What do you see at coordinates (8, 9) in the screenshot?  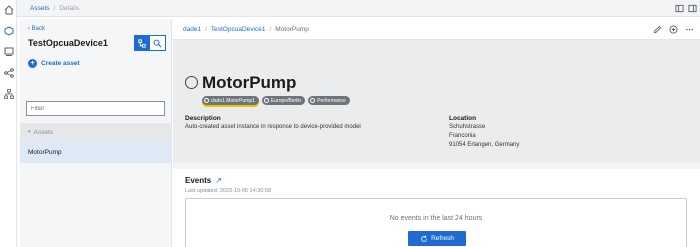 I see `home-icon` at bounding box center [8, 9].